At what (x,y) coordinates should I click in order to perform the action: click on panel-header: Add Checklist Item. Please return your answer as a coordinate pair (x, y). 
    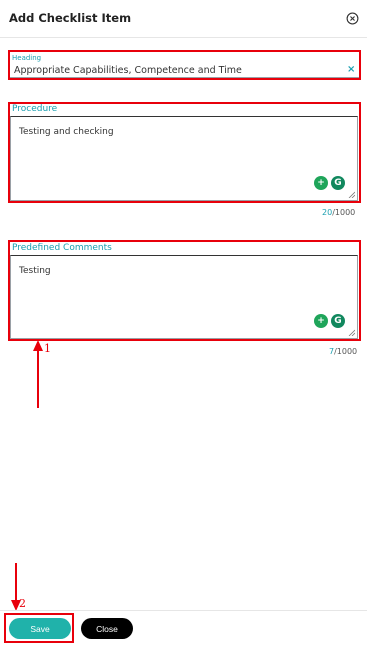
    Looking at the image, I should click on (183, 19).